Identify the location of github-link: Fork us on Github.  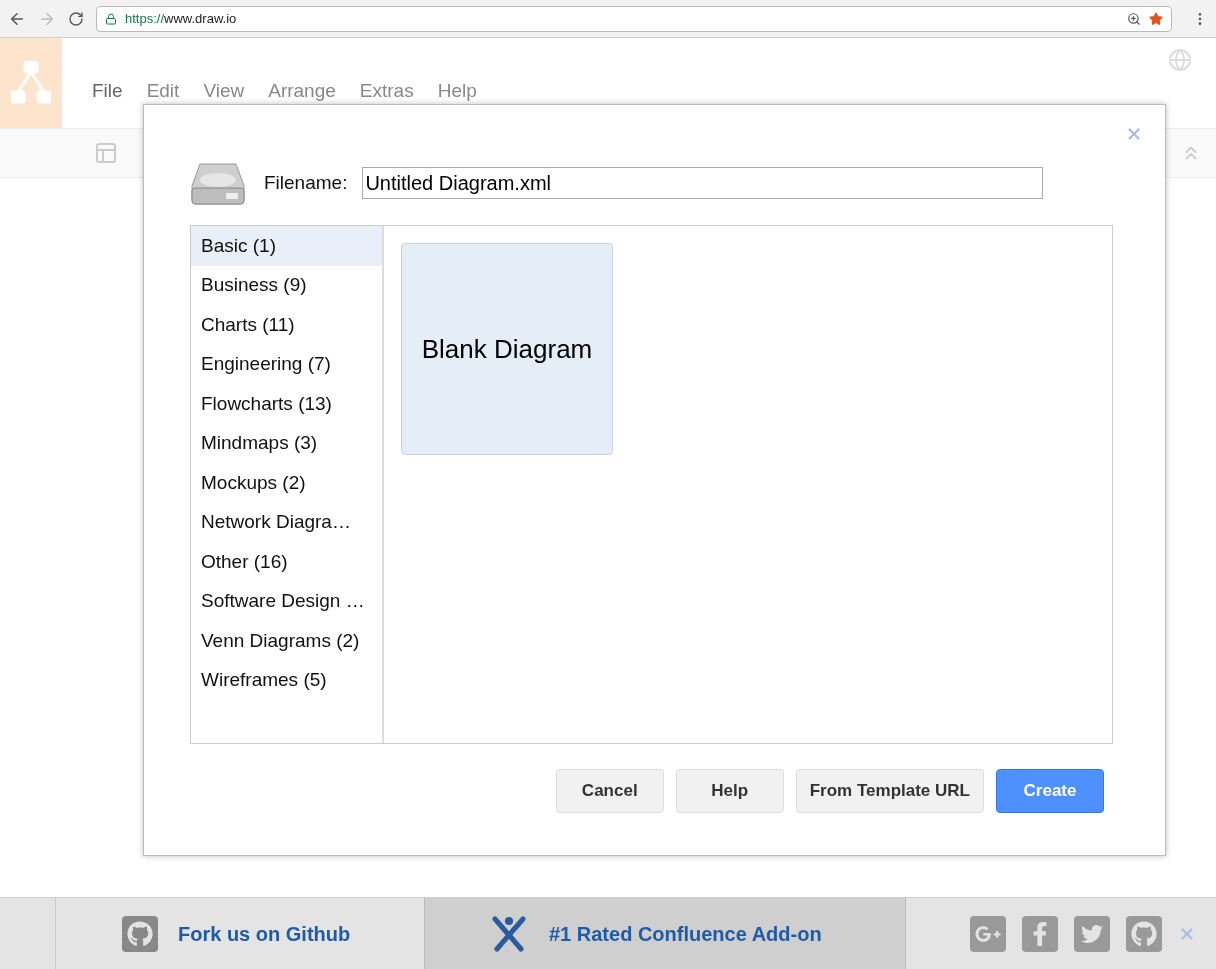
(239, 933).